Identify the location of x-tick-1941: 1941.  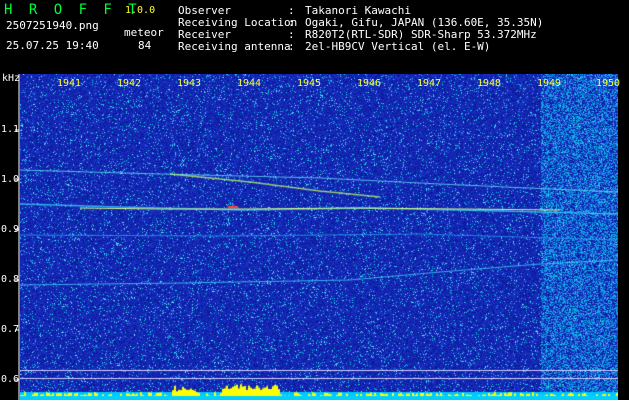
(69, 83).